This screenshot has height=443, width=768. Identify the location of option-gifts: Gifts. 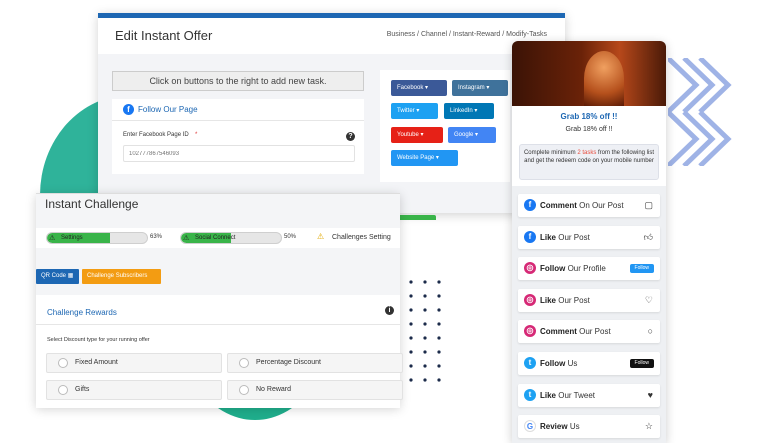
(134, 390).